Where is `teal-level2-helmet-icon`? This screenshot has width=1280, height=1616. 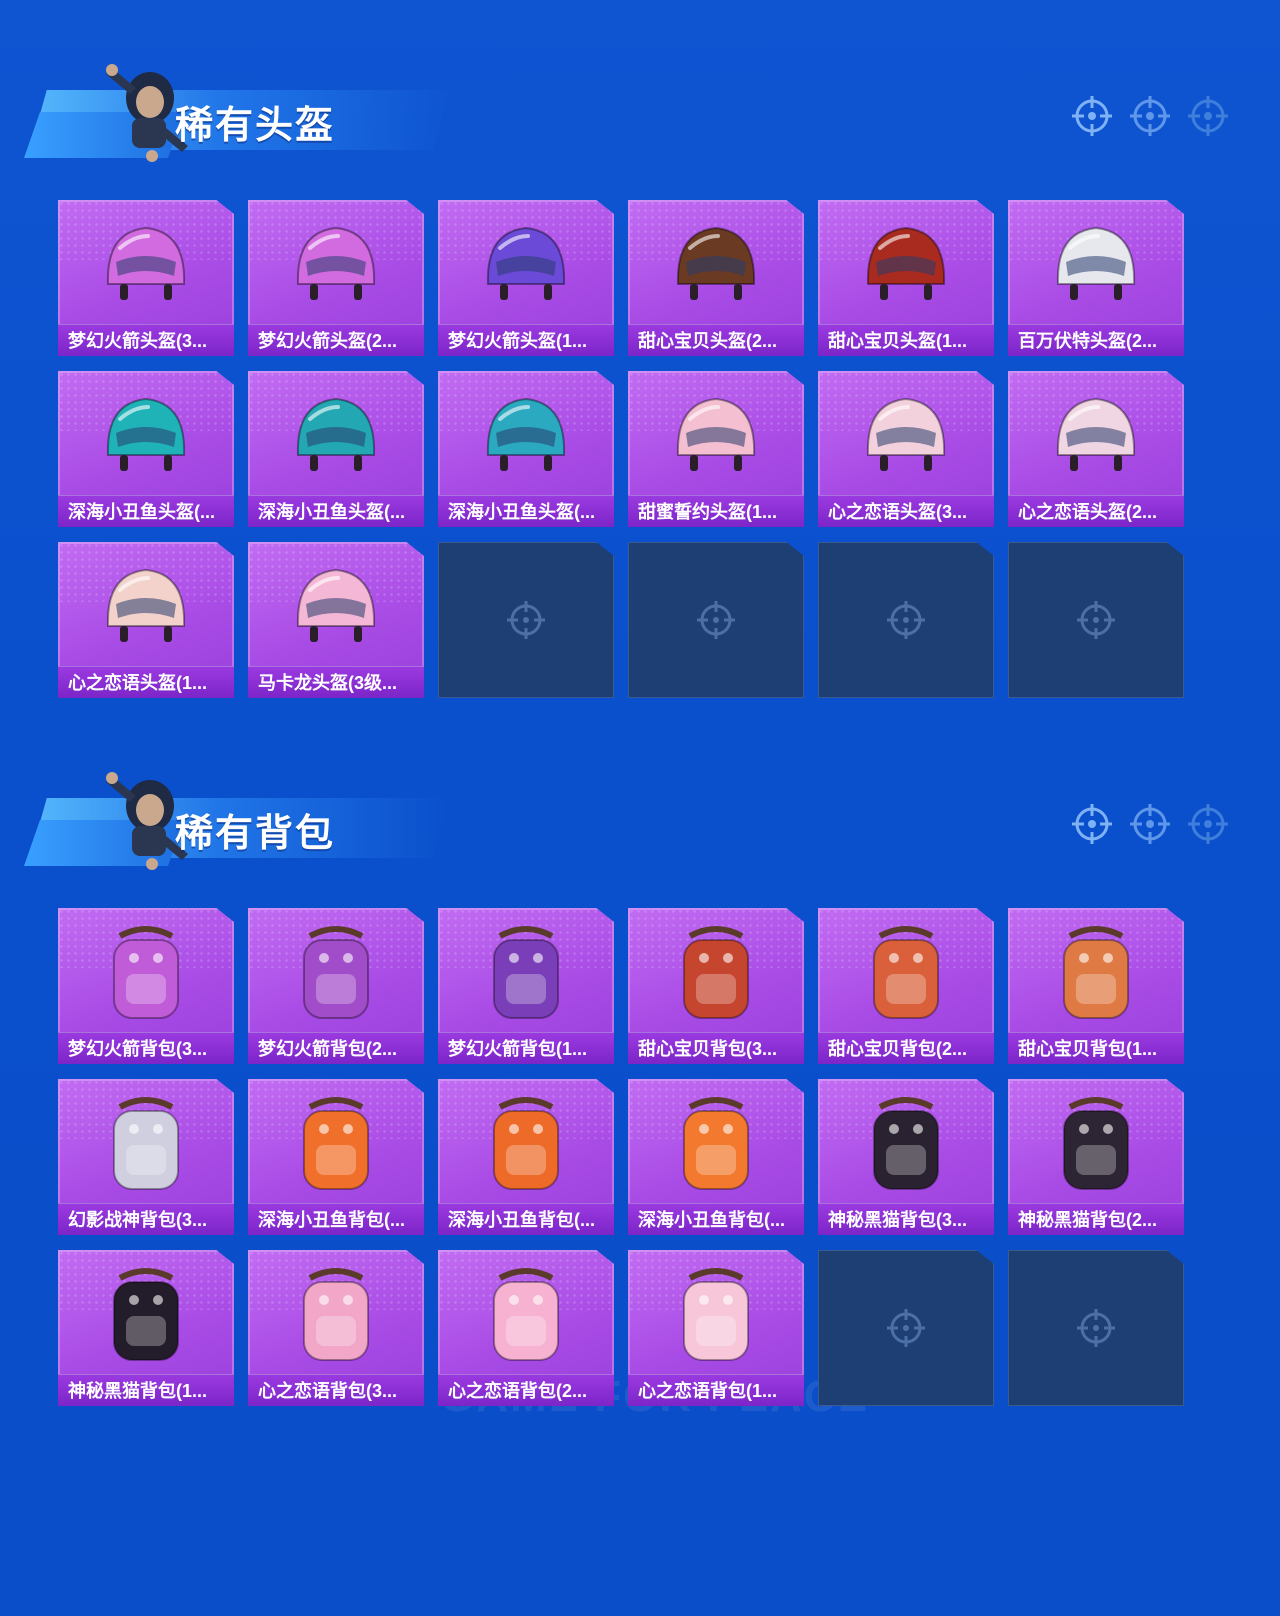 teal-level2-helmet-icon is located at coordinates (336, 434).